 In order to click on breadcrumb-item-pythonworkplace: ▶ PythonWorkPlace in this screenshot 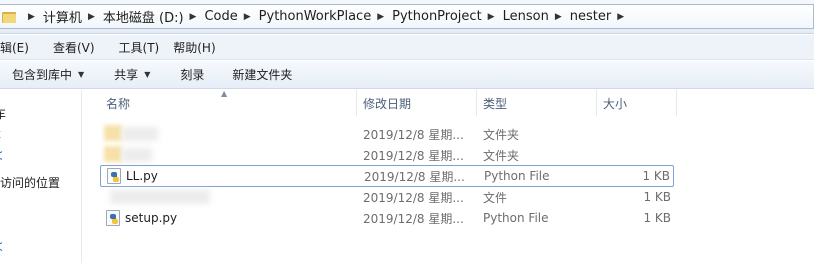, I will do `click(304, 16)`.